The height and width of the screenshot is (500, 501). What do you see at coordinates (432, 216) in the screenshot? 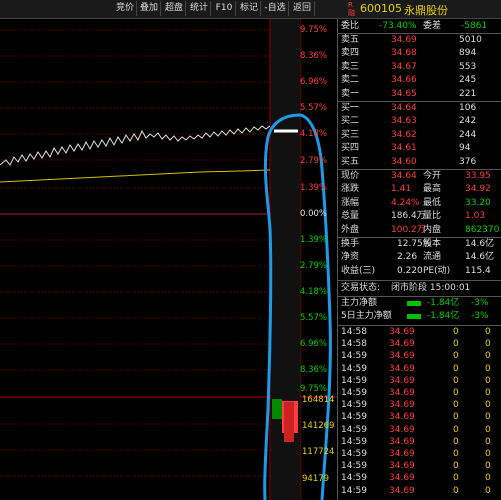
I see `quote-label: 量比` at bounding box center [432, 216].